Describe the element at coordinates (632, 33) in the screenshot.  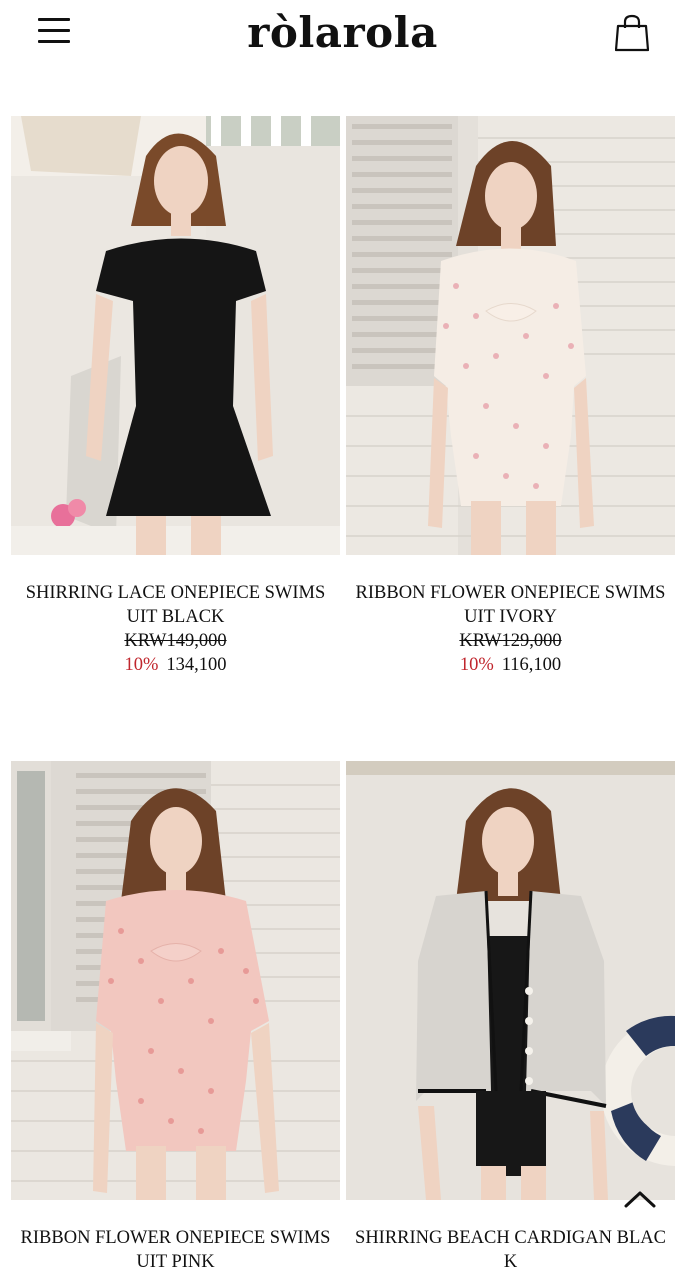
I see `shopping-bag-icon` at that location.